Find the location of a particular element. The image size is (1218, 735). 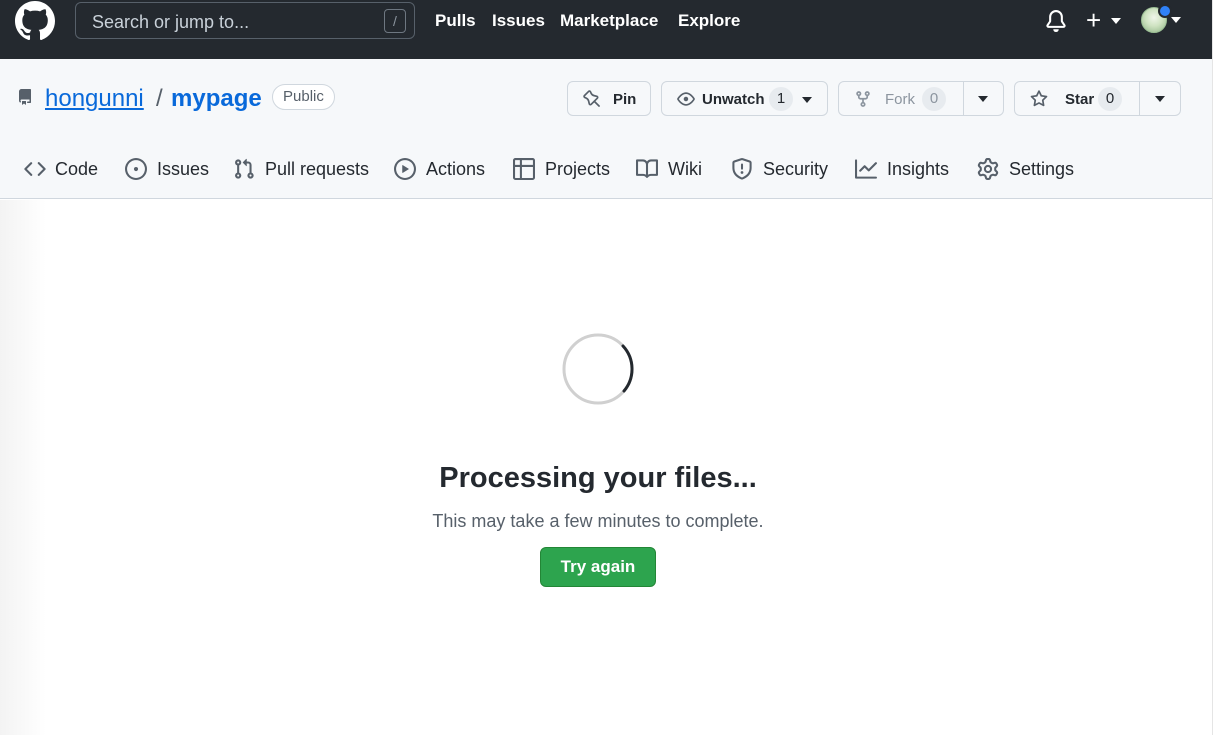

notification-indicator-dot is located at coordinates (1165, 11).